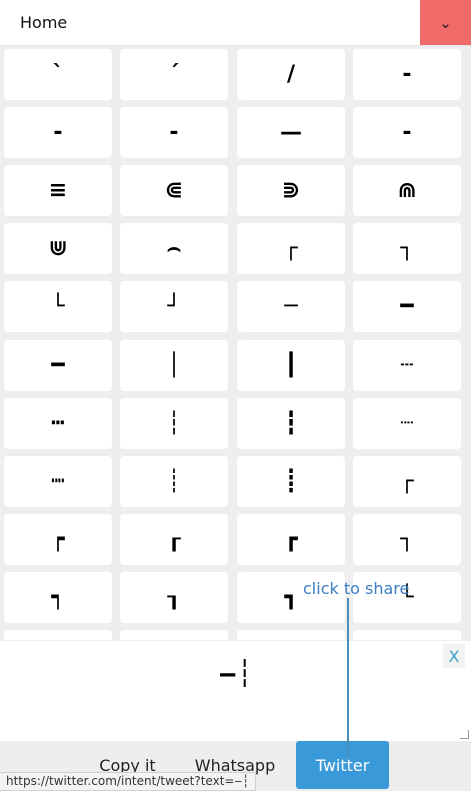  What do you see at coordinates (174, 365) in the screenshot?
I see `symbol-tile: │` at bounding box center [174, 365].